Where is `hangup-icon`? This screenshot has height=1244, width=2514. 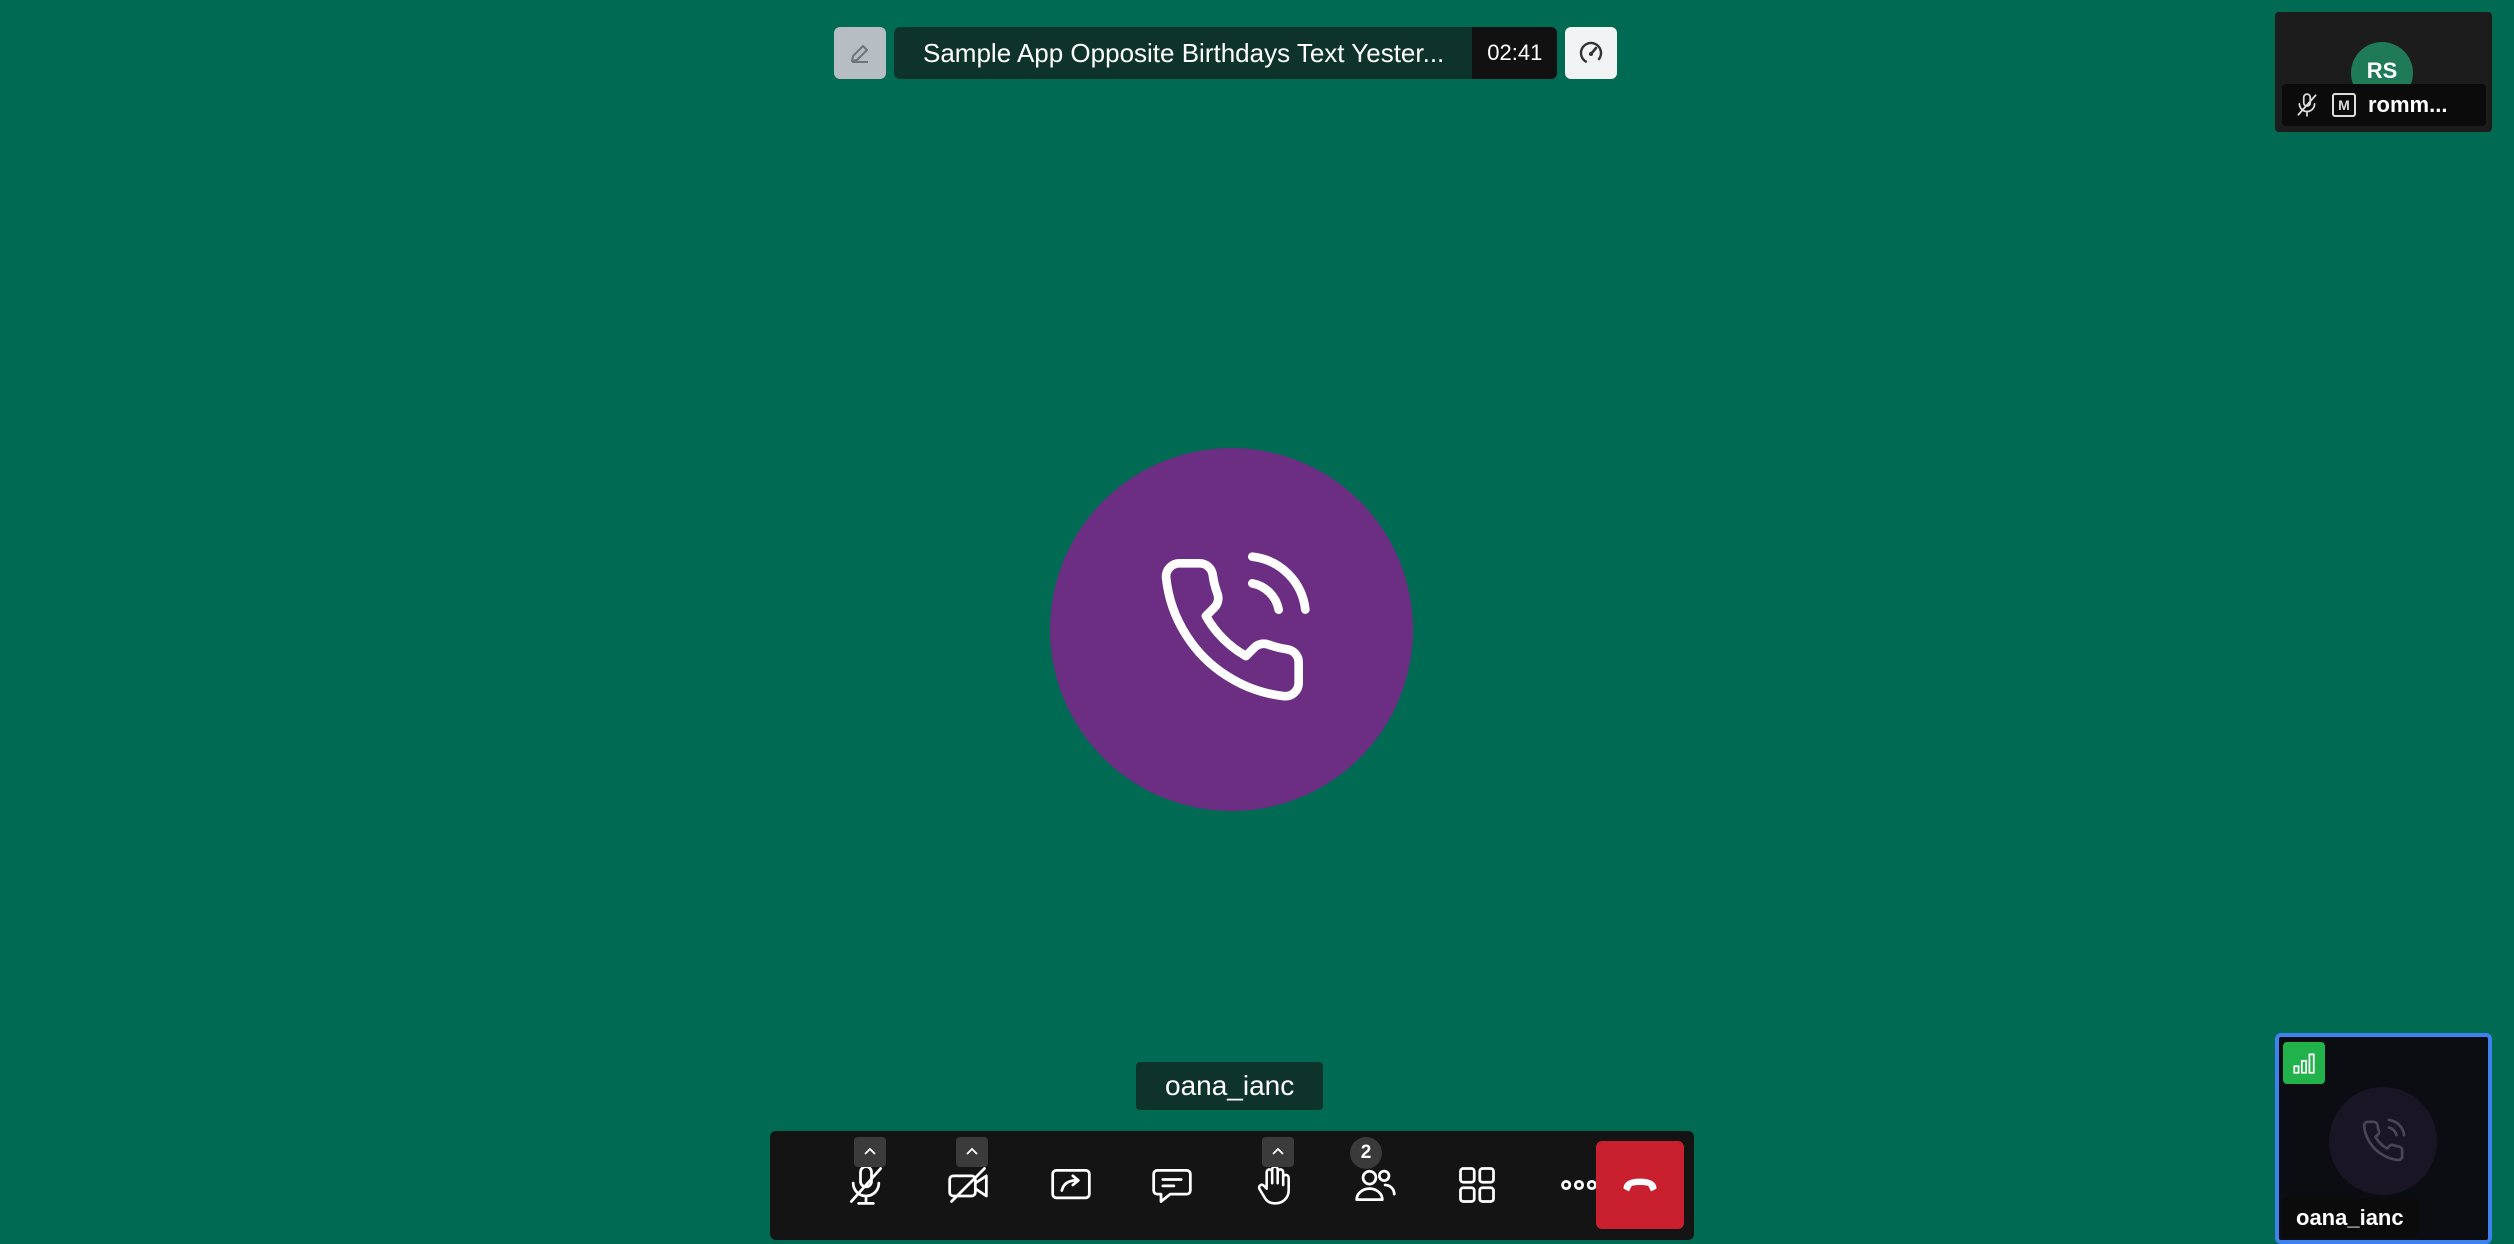 hangup-icon is located at coordinates (1640, 1185).